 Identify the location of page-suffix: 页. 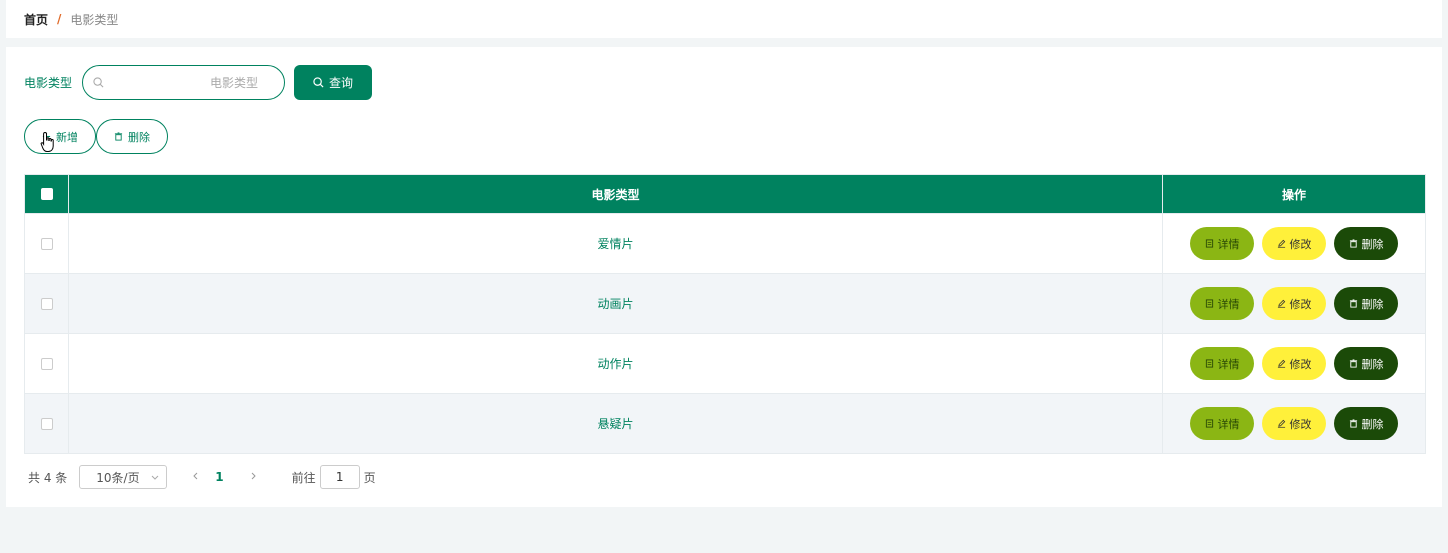
(369, 477).